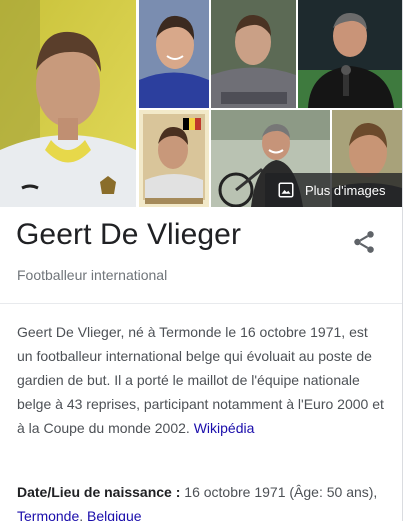 Image resolution: width=404 pixels, height=521 pixels. Describe the element at coordinates (68, 103) in the screenshot. I see `photo-main-portrait` at that location.